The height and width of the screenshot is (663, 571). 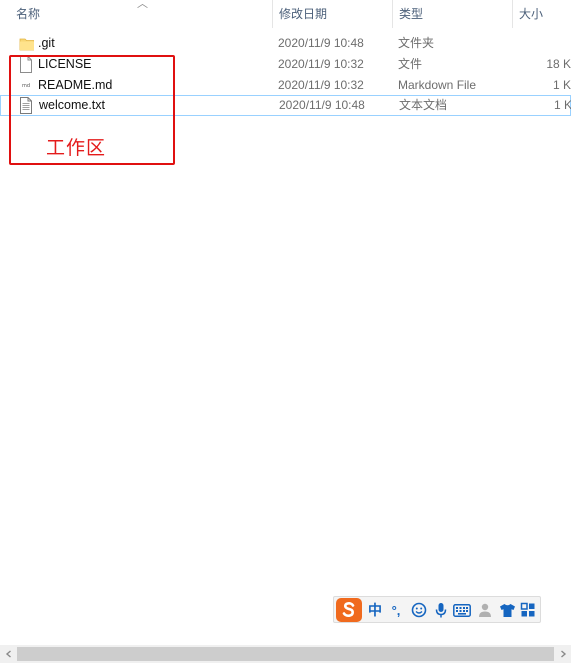 I want to click on column-header-date: 修改日期, so click(x=332, y=14).